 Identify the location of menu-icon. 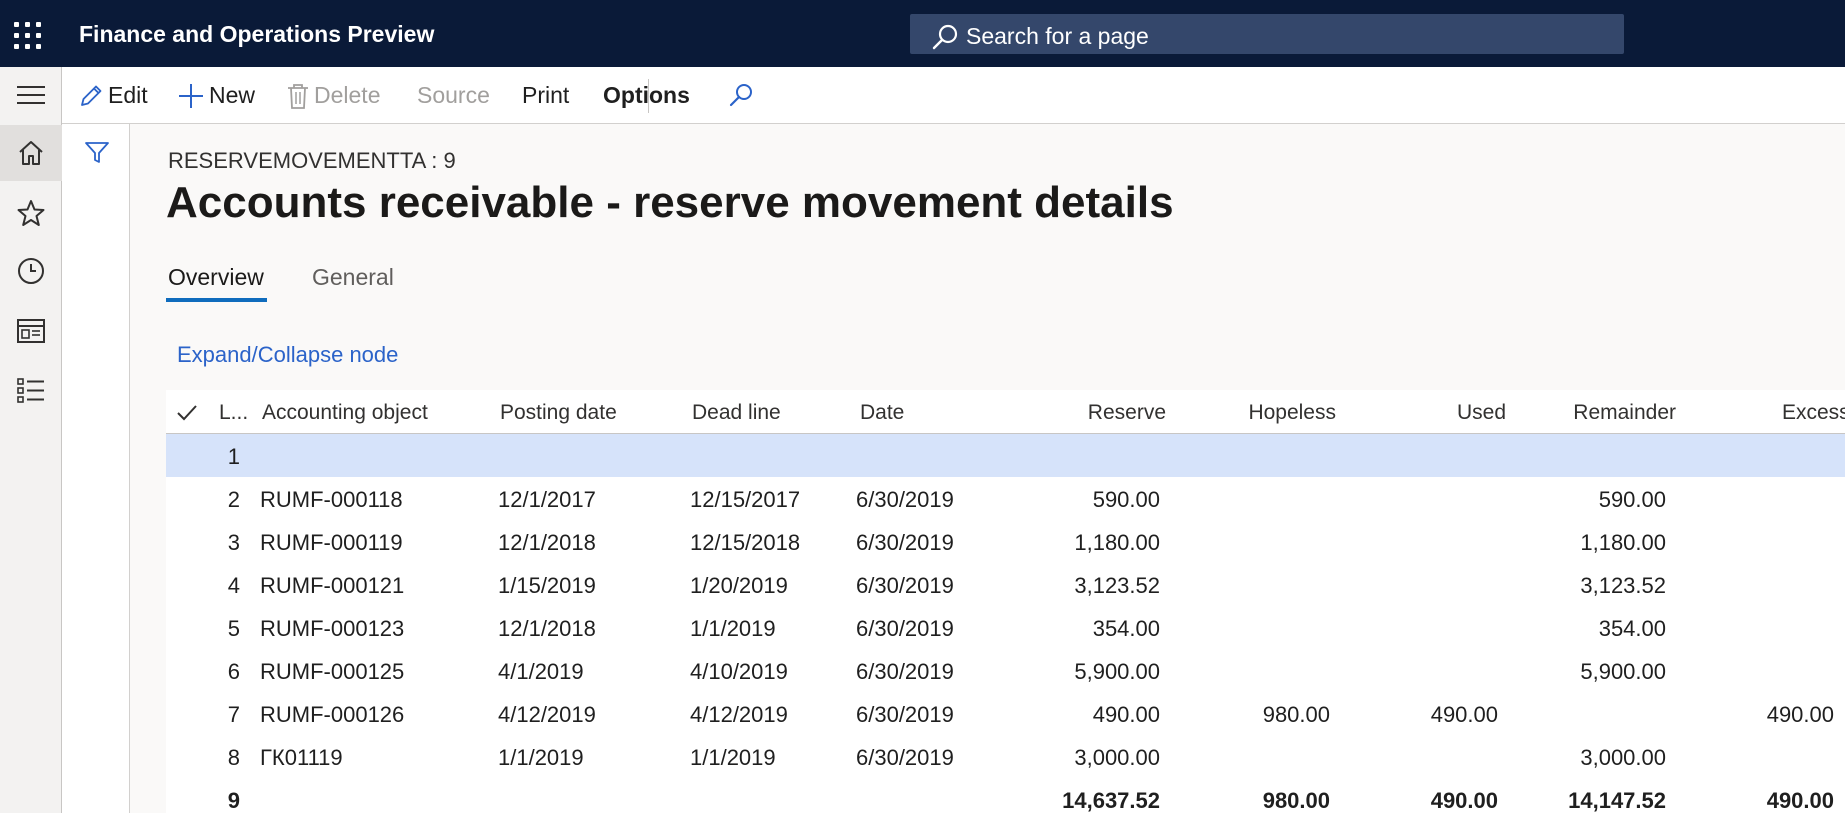
(31, 95).